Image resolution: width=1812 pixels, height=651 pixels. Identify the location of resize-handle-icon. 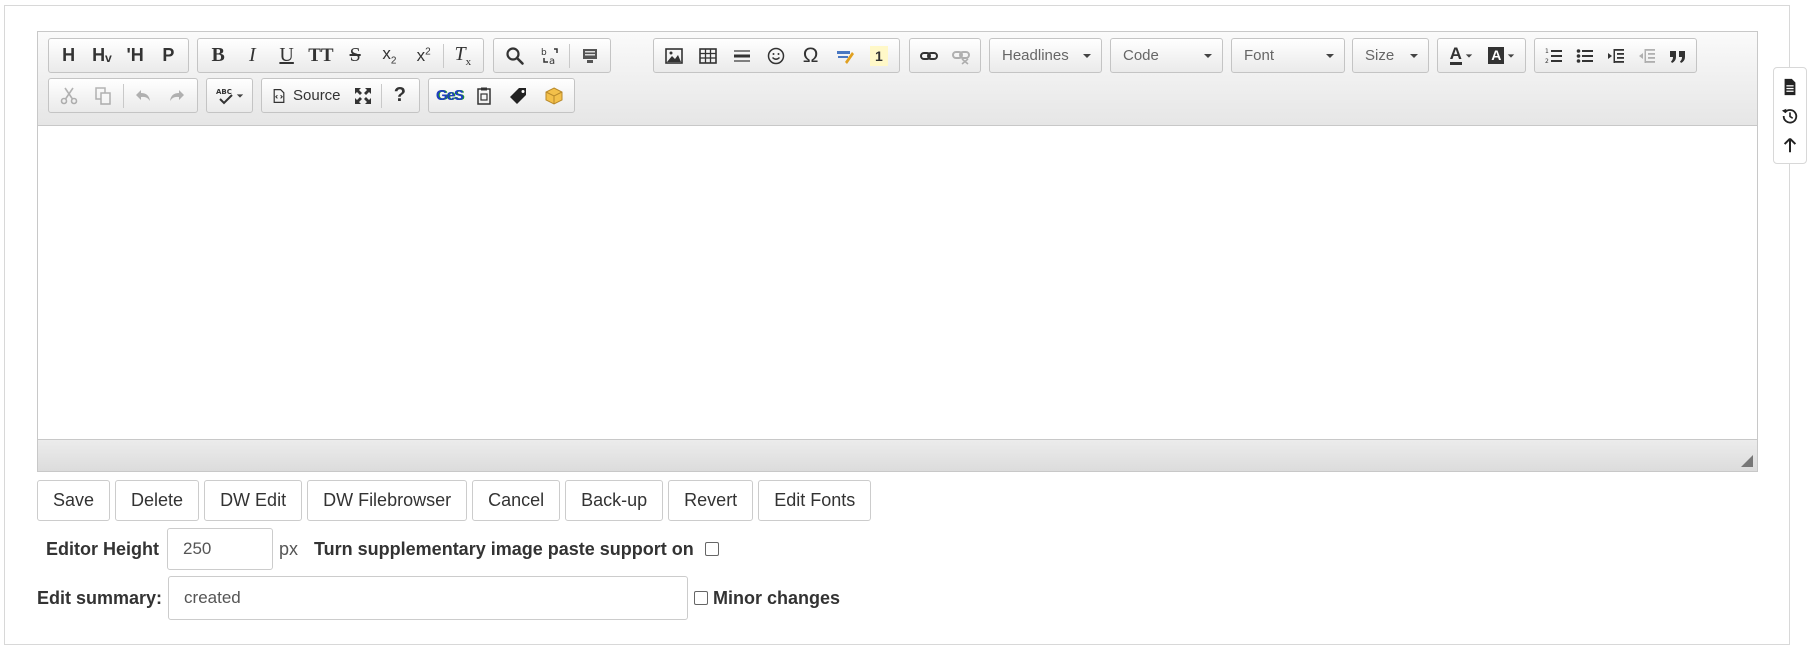
(1747, 461).